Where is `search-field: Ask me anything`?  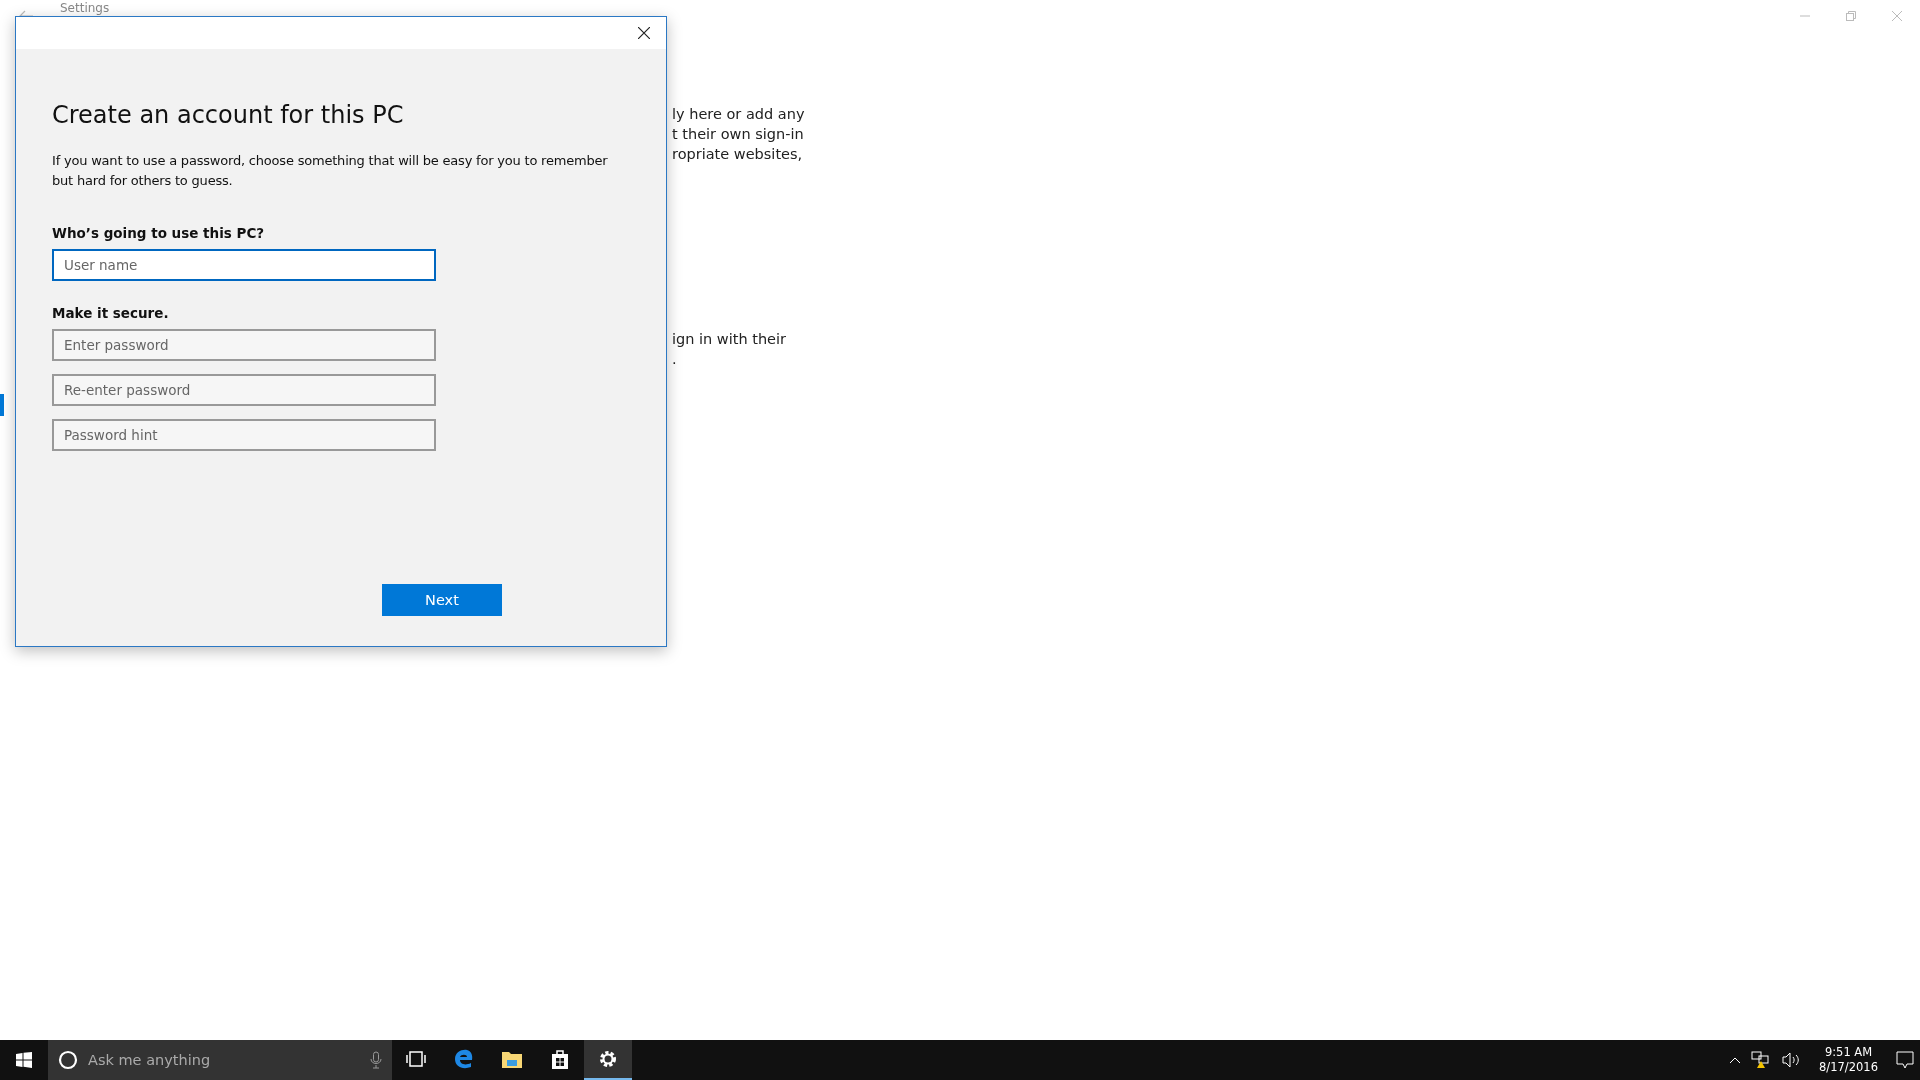 search-field: Ask me anything is located at coordinates (224, 1060).